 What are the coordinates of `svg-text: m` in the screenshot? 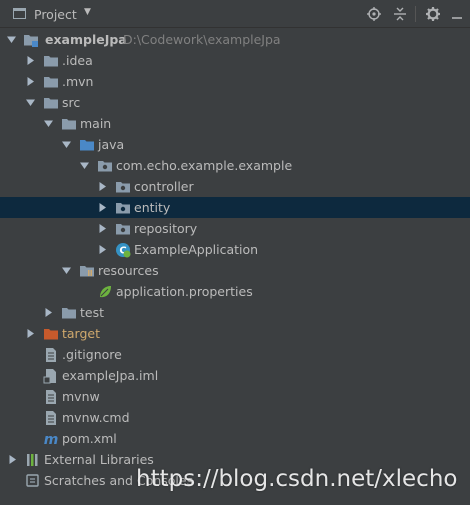 It's located at (51, 439).